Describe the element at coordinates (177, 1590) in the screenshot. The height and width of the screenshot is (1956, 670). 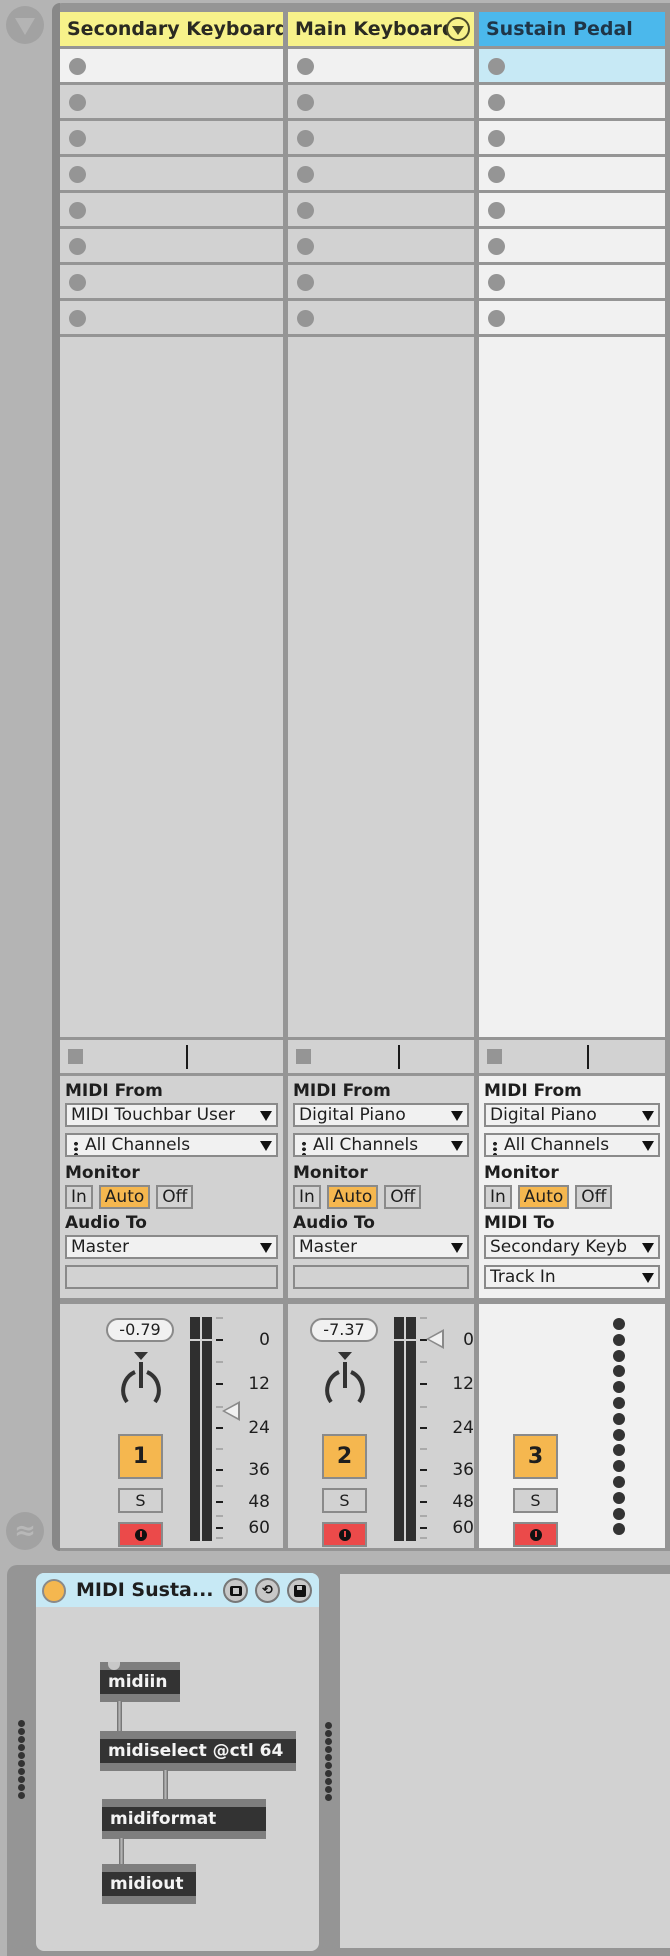
I see `device-title-bar: MIDI Susta... ⟲` at that location.